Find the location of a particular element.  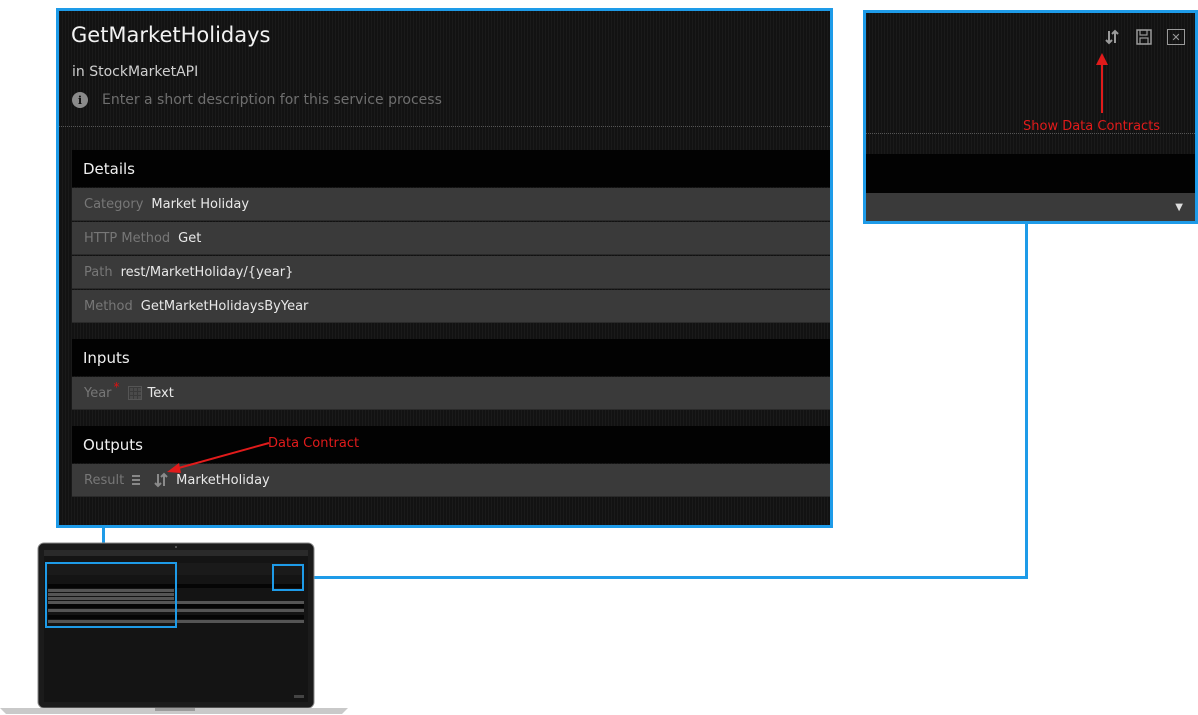

required-mark: * is located at coordinates (116, 387).